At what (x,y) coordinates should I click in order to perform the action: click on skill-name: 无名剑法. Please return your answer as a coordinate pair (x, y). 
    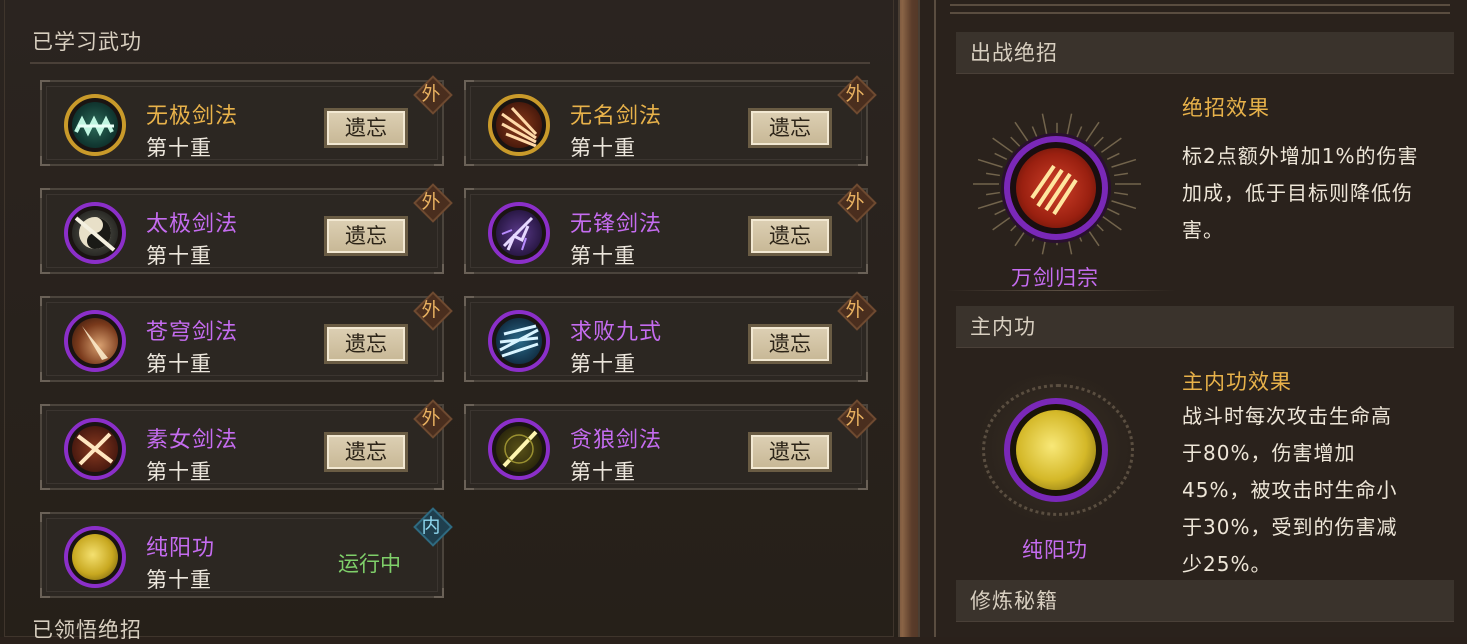
    Looking at the image, I should click on (616, 116).